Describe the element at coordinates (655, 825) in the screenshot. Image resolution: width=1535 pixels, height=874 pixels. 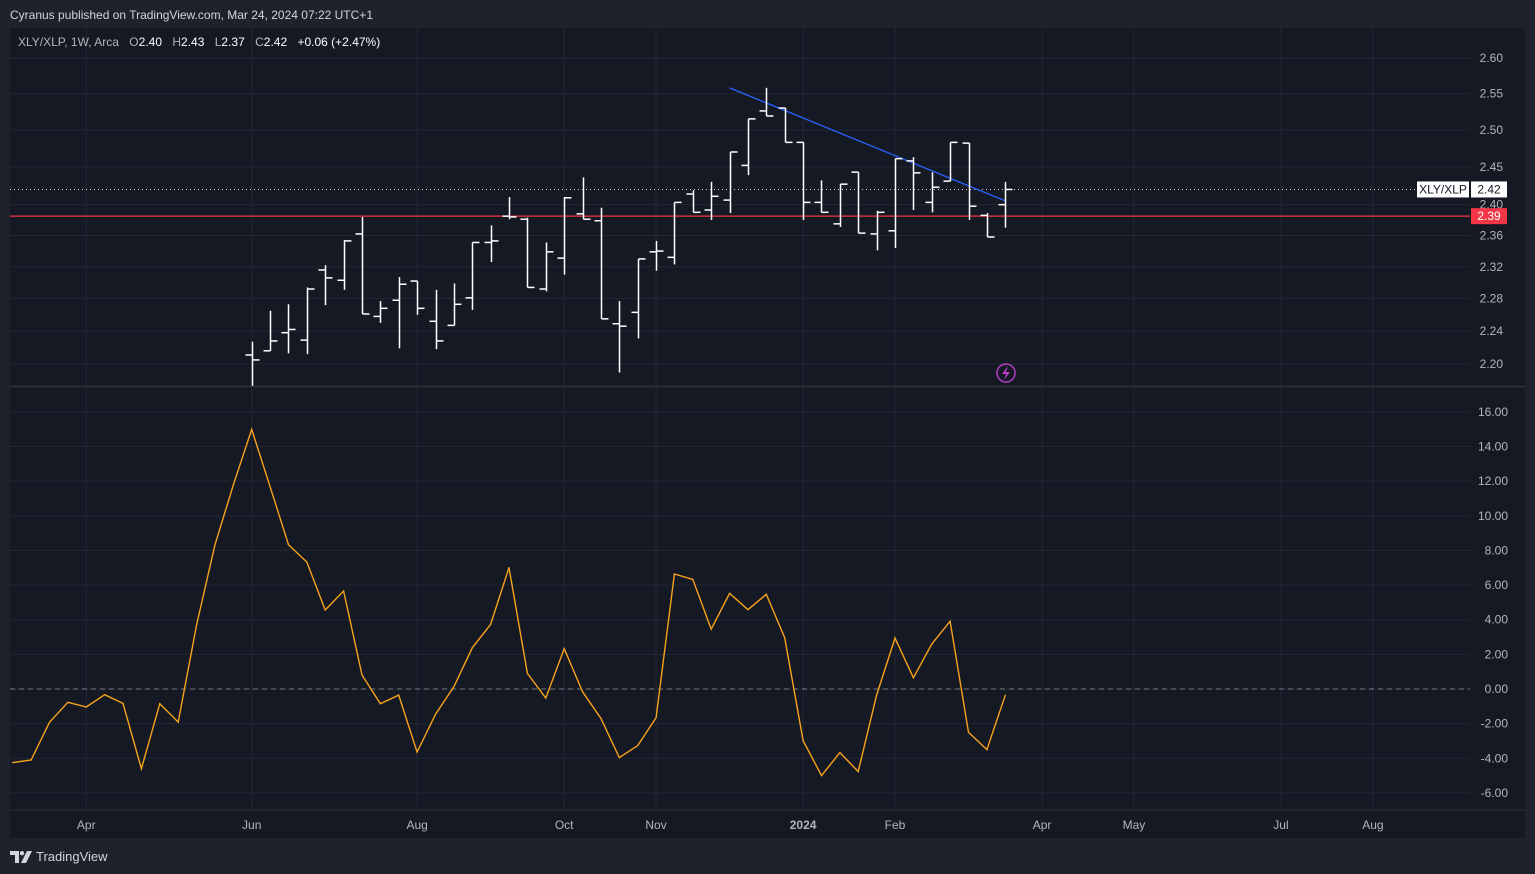
I see `time-tick-label: Nov` at that location.